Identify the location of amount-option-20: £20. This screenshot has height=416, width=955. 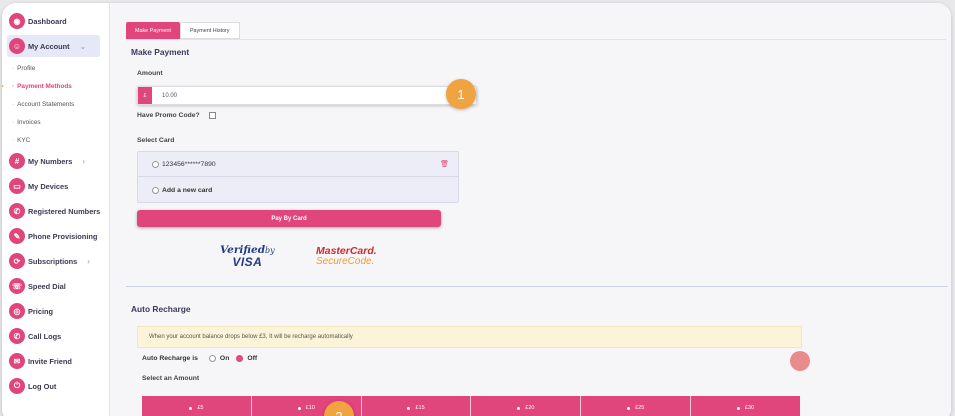
(526, 406).